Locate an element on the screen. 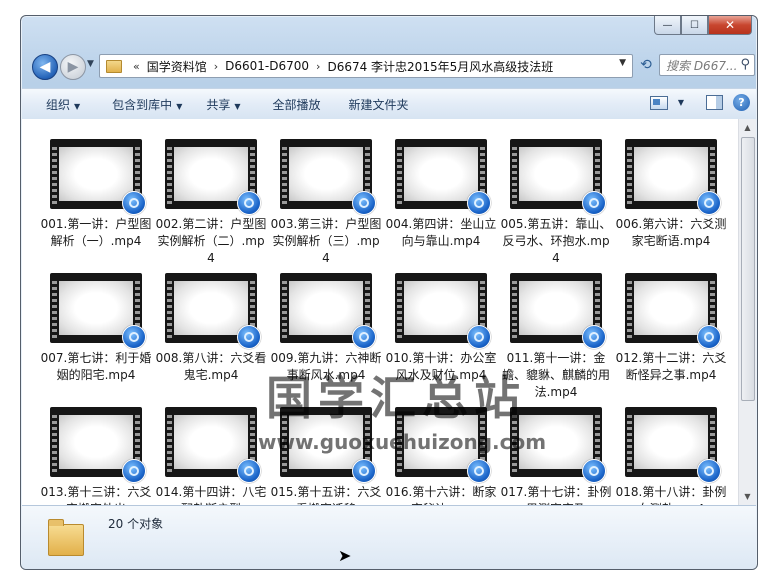 Image resolution: width=778 pixels, height=587 pixels. scroll-down-button: ▼ is located at coordinates (747, 496).